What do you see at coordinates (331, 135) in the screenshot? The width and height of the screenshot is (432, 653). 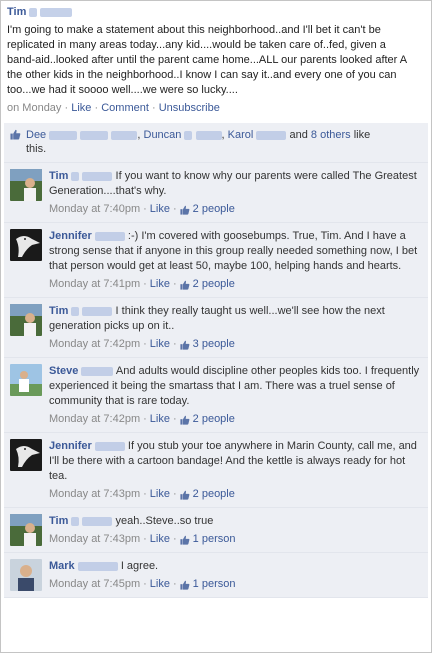 I see `others-link: 8 others` at bounding box center [331, 135].